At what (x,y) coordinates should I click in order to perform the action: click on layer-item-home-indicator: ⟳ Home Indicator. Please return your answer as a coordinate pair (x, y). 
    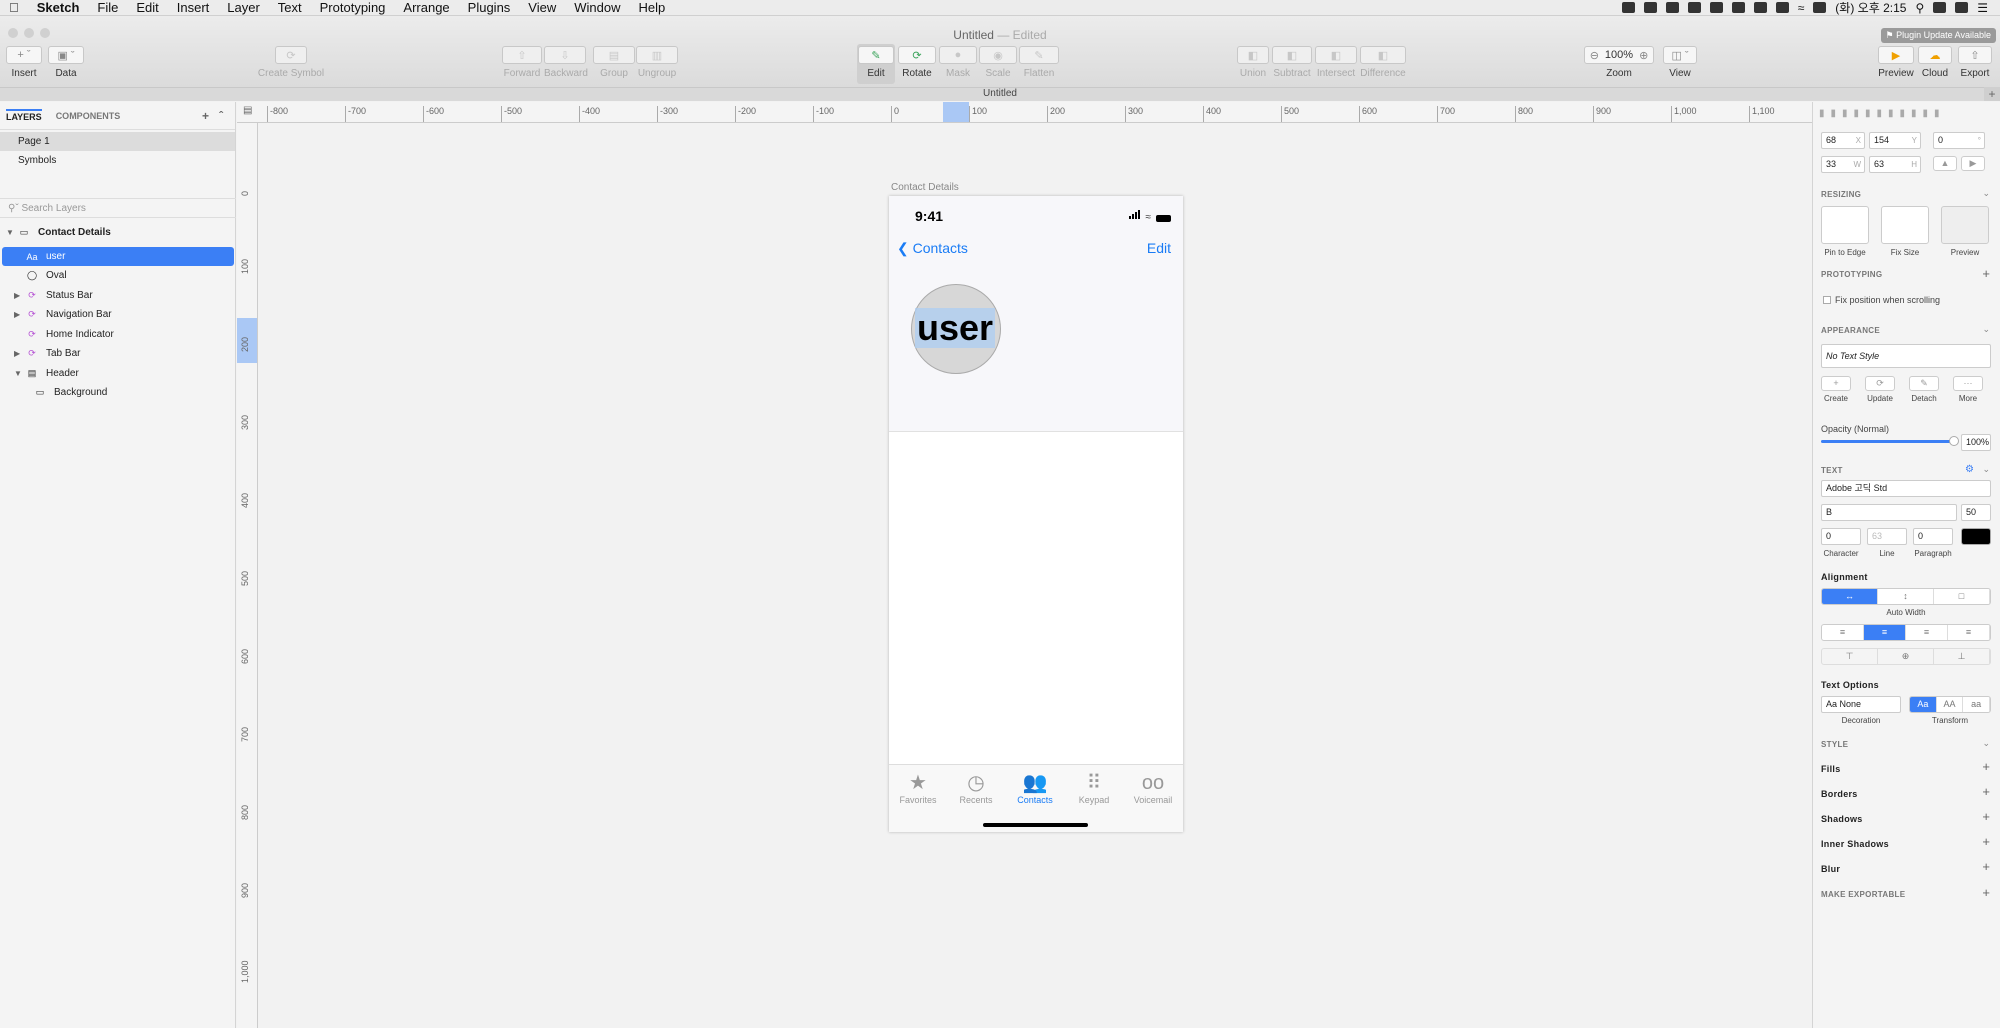
    Looking at the image, I should click on (118, 334).